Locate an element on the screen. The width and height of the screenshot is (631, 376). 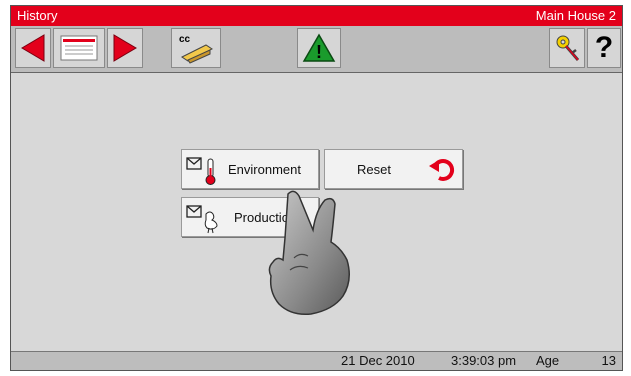
cc-text: cc is located at coordinates (185, 39).